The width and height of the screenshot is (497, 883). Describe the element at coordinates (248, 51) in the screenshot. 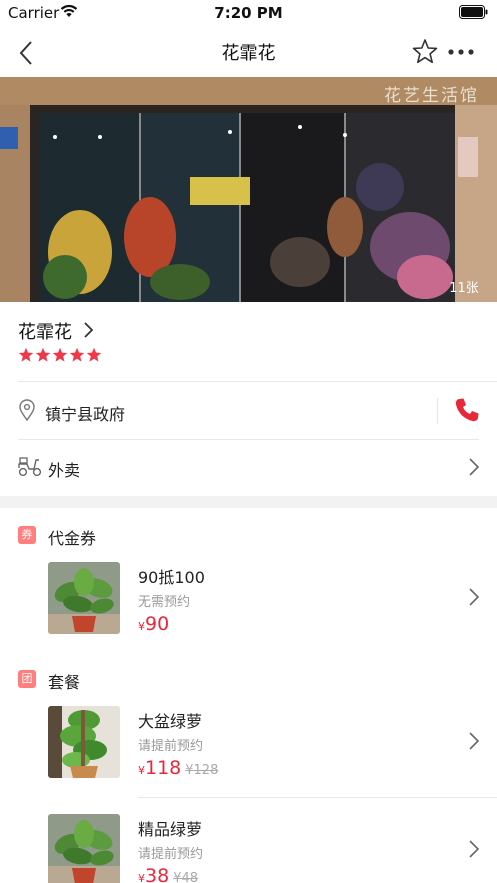

I see `nav-bar: 花霏花` at that location.